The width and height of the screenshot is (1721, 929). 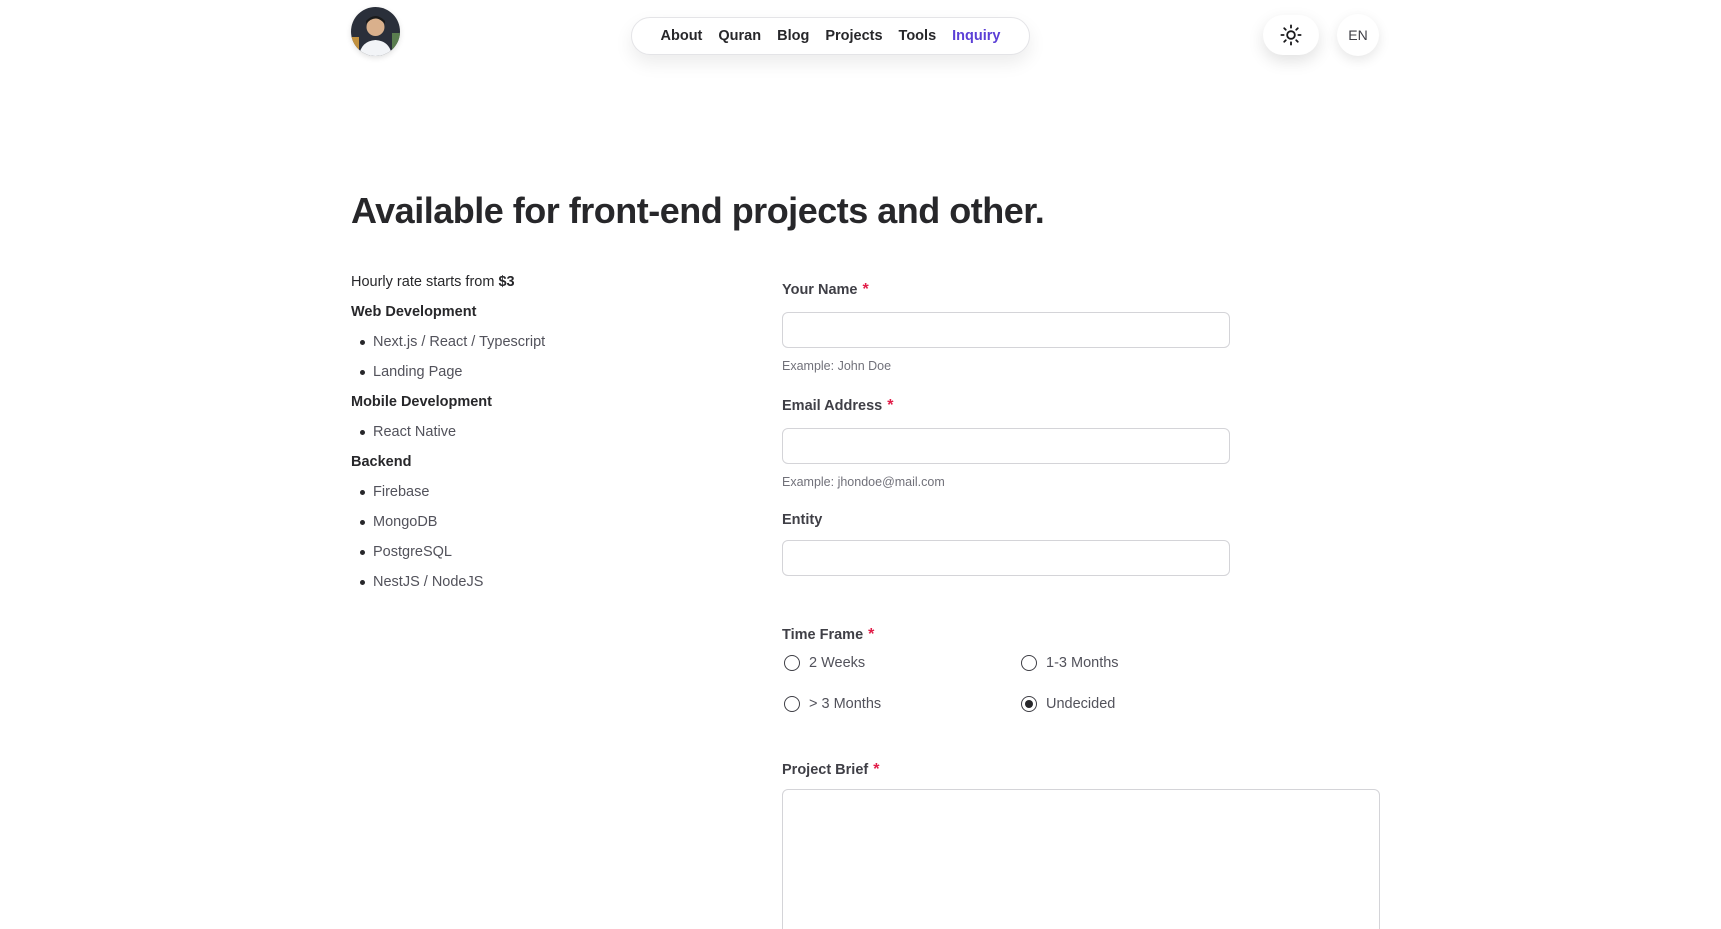 I want to click on timeframe-label-text: Time Frame, so click(x=823, y=635).